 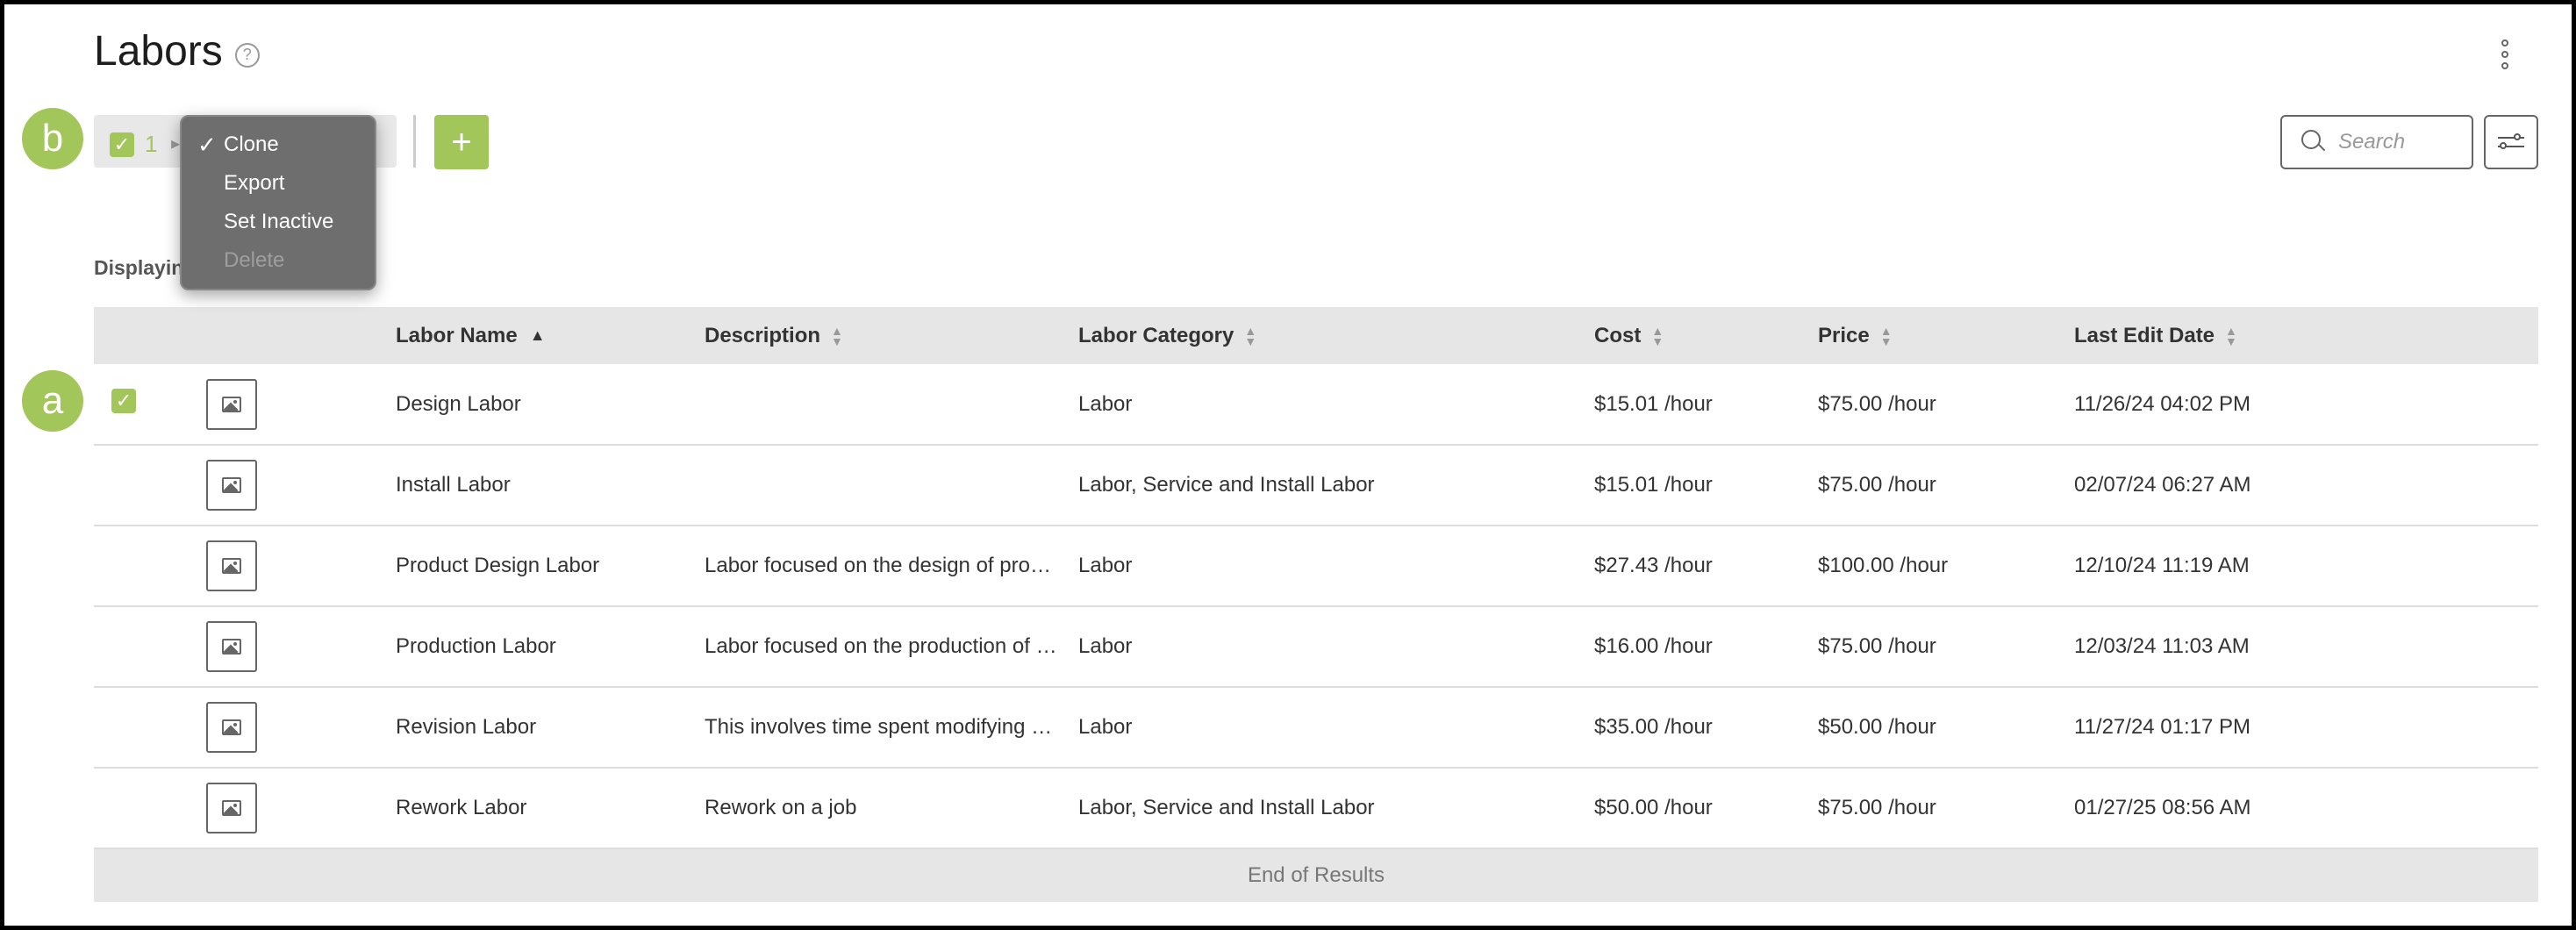 What do you see at coordinates (1618, 335) in the screenshot?
I see `column-header-label: Cost` at bounding box center [1618, 335].